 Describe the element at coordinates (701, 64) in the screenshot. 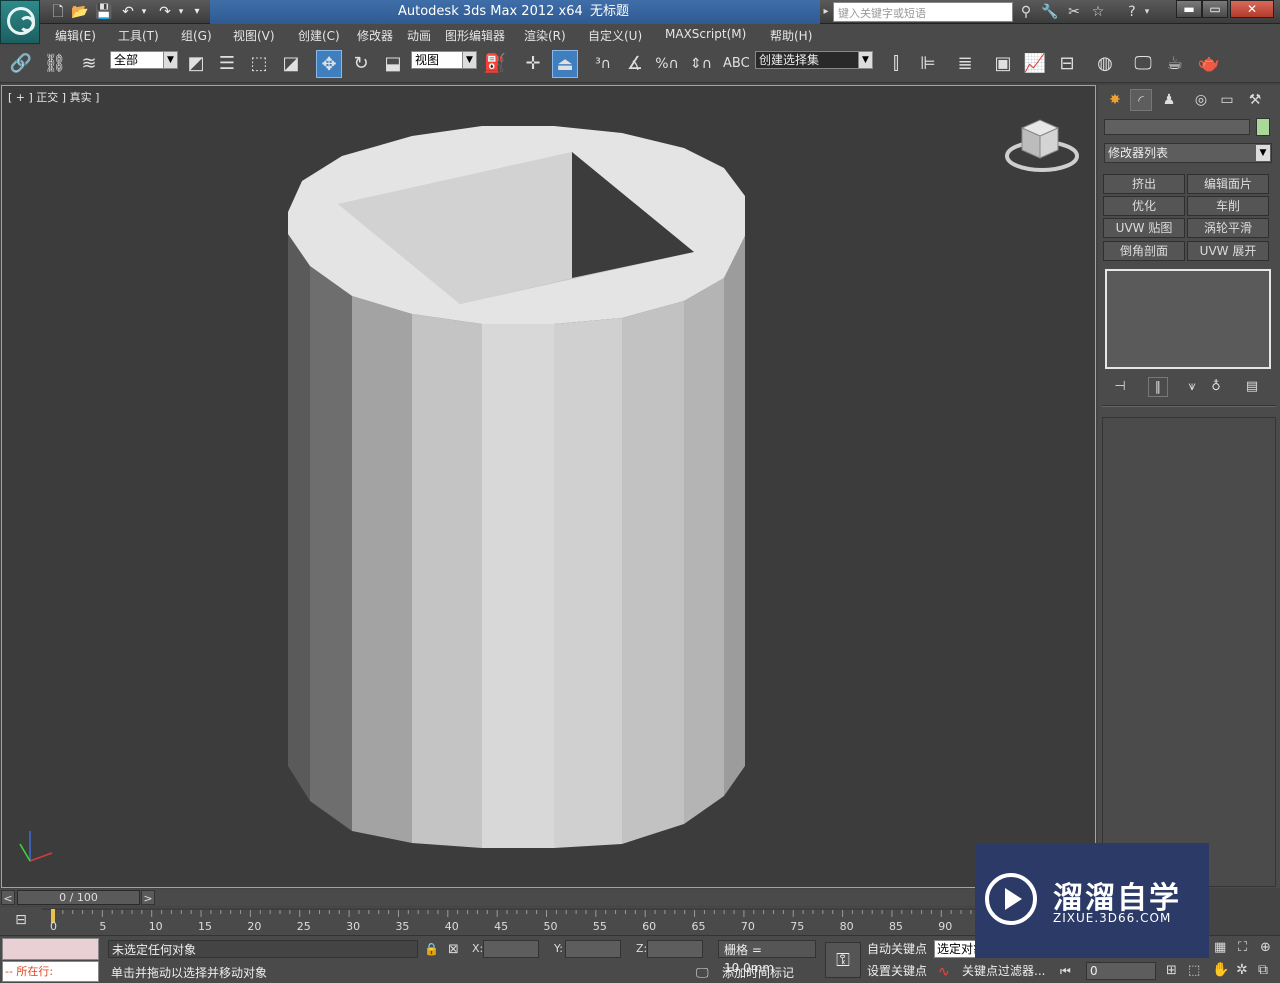

I see `spinner-snap-icon: ⇕∩` at that location.